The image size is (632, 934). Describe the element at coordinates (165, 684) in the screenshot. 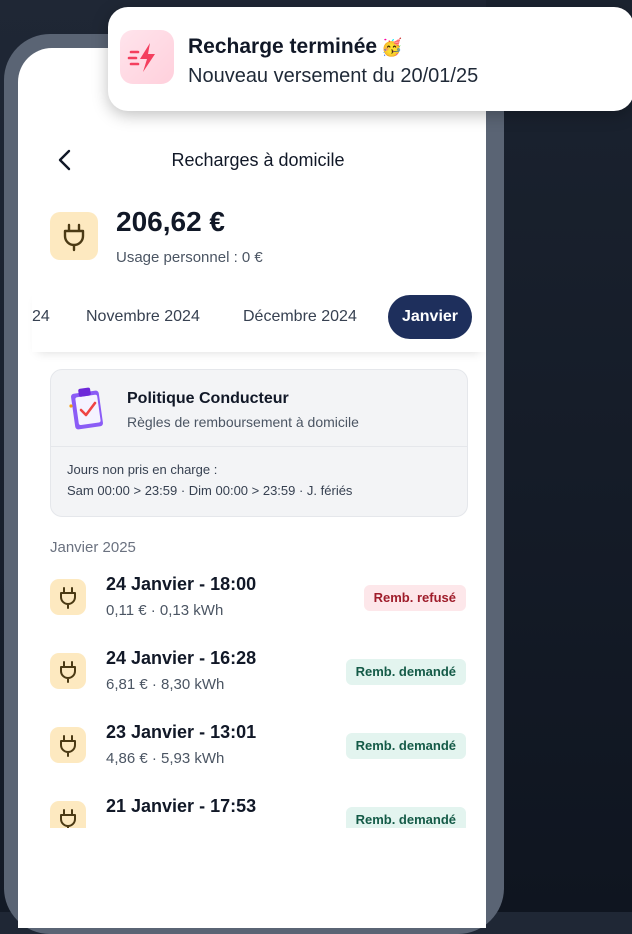

I see `charge-detail: 6,81 € · 8,30 kWh` at that location.